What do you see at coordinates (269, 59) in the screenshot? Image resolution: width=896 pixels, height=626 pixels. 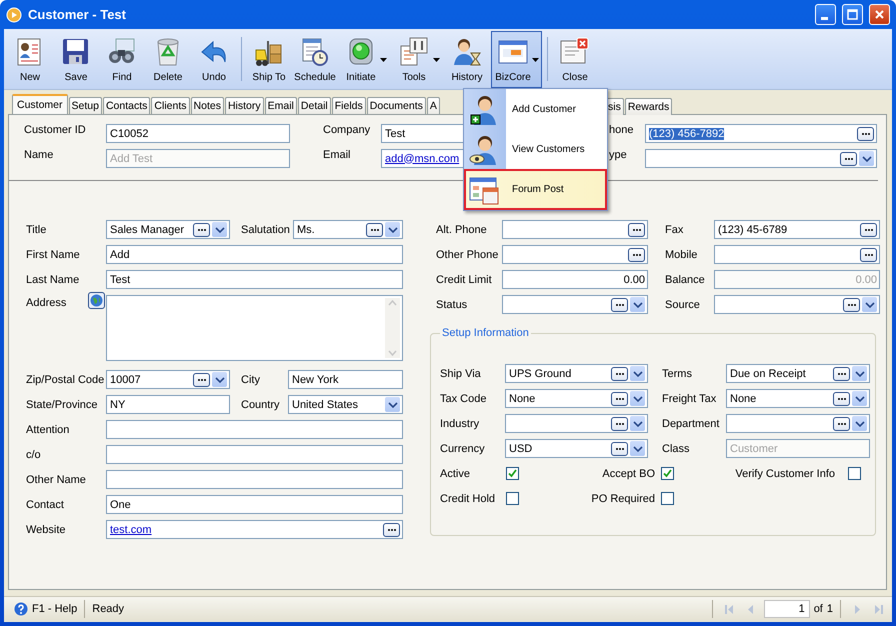 I see `toolbar-button: Ship To` at bounding box center [269, 59].